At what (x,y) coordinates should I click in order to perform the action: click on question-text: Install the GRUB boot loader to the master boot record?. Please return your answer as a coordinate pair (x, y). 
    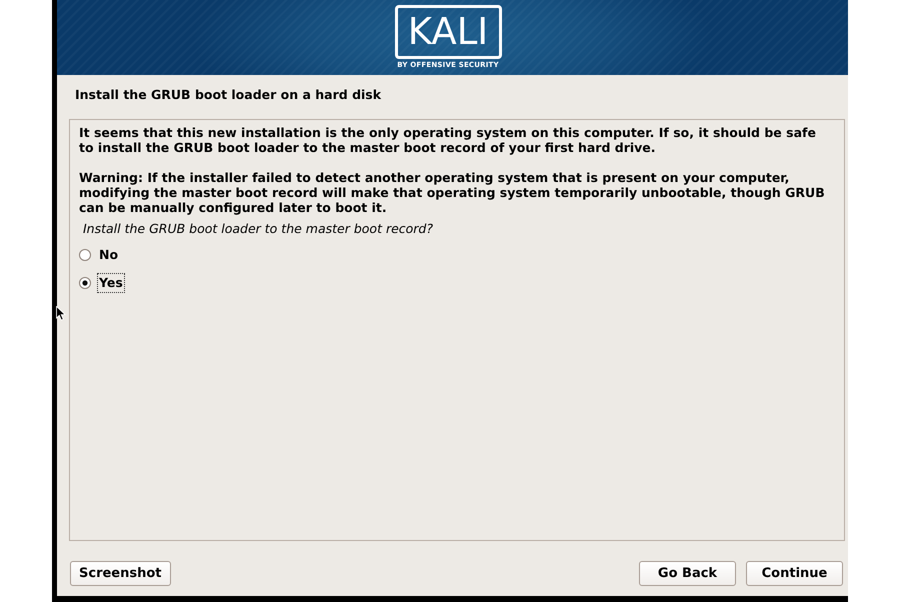
    Looking at the image, I should click on (258, 228).